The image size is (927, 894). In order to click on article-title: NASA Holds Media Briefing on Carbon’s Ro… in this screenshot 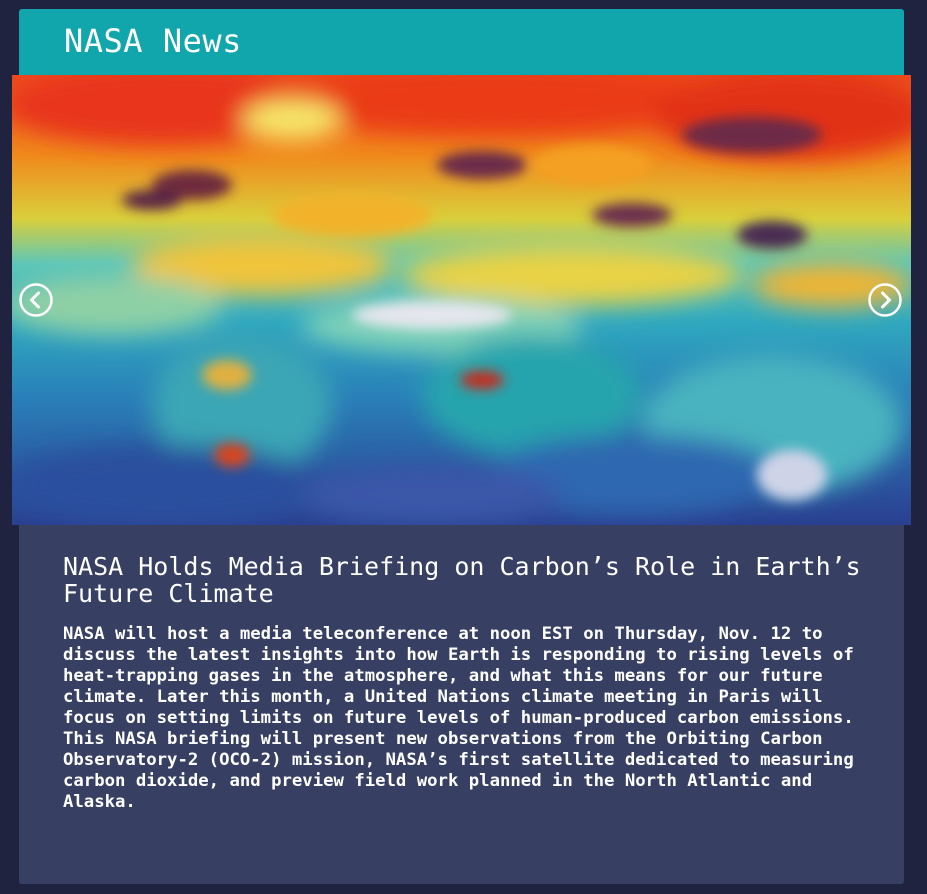, I will do `click(463, 580)`.